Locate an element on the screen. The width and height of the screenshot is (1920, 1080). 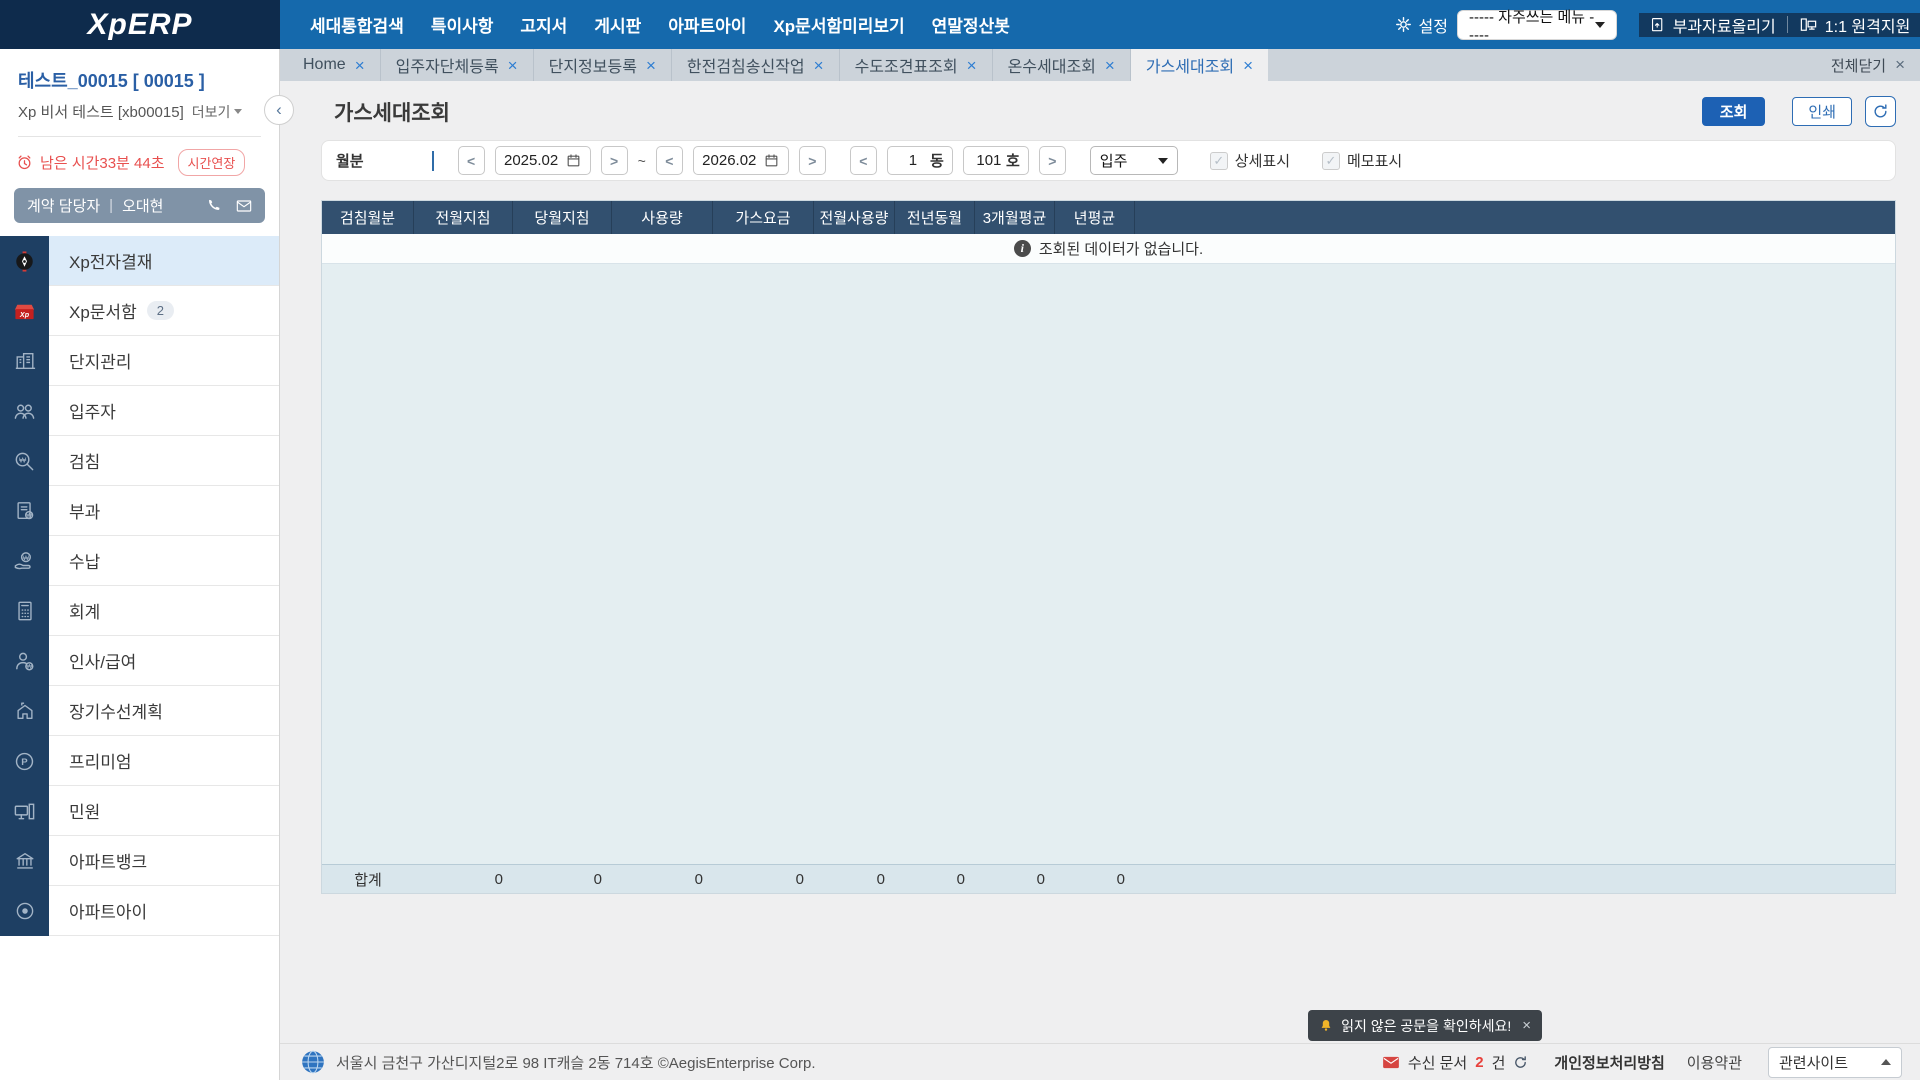
nav-item-special-notes: 특이사항 is located at coordinates (462, 24).